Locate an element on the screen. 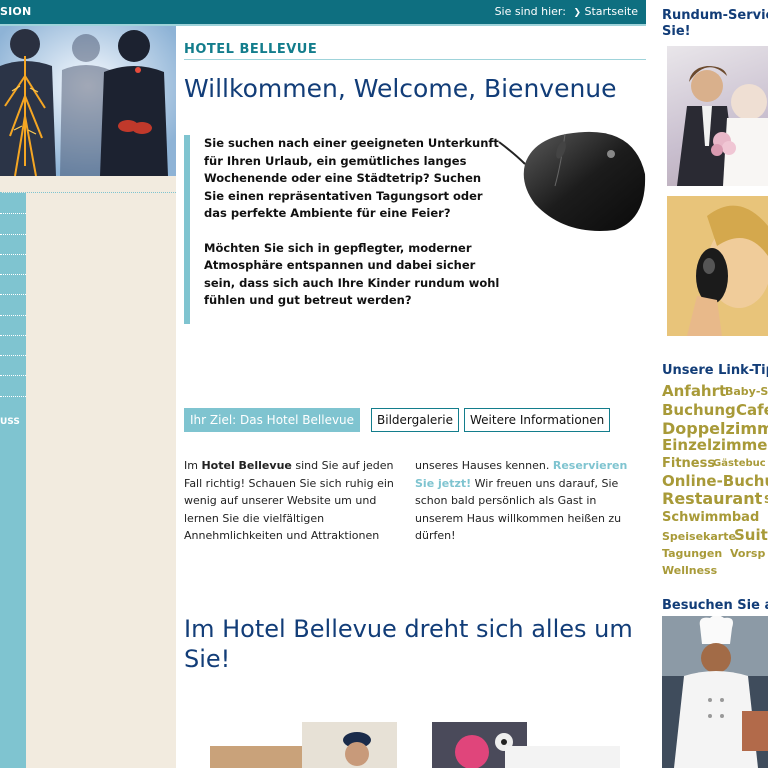  tag-link-gaestebuch: Gästebuc is located at coordinates (739, 463).